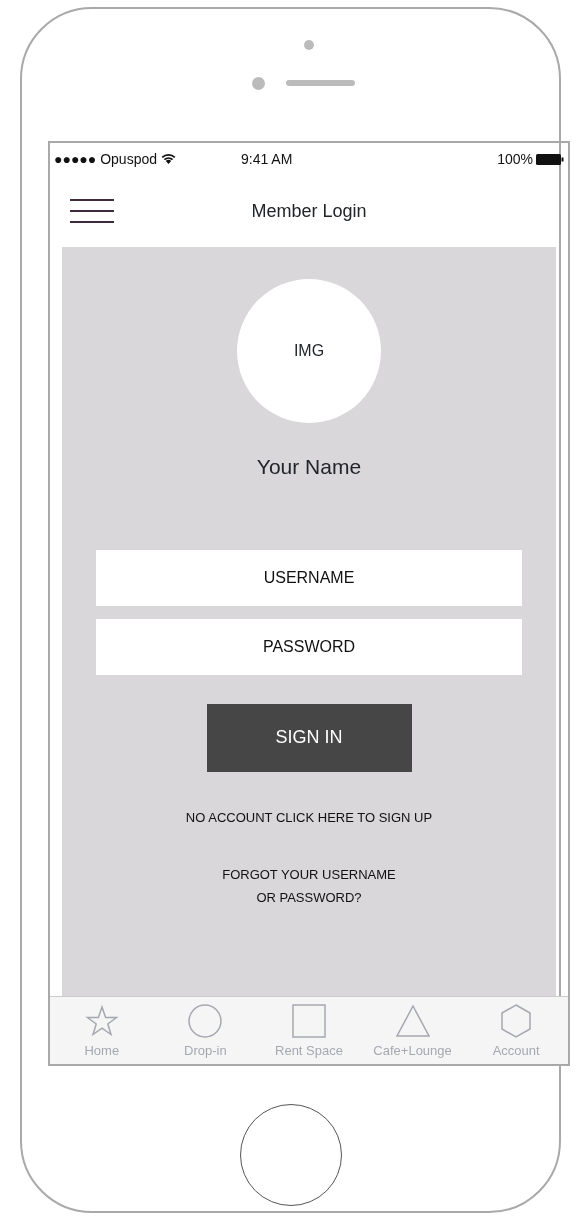  Describe the element at coordinates (309, 1020) in the screenshot. I see `square-icon` at that location.